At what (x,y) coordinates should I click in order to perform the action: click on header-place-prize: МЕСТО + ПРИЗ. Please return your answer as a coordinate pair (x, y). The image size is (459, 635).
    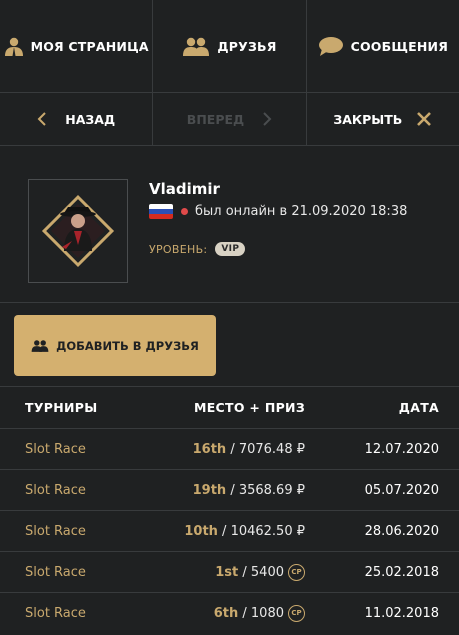
    Looking at the image, I should click on (249, 407).